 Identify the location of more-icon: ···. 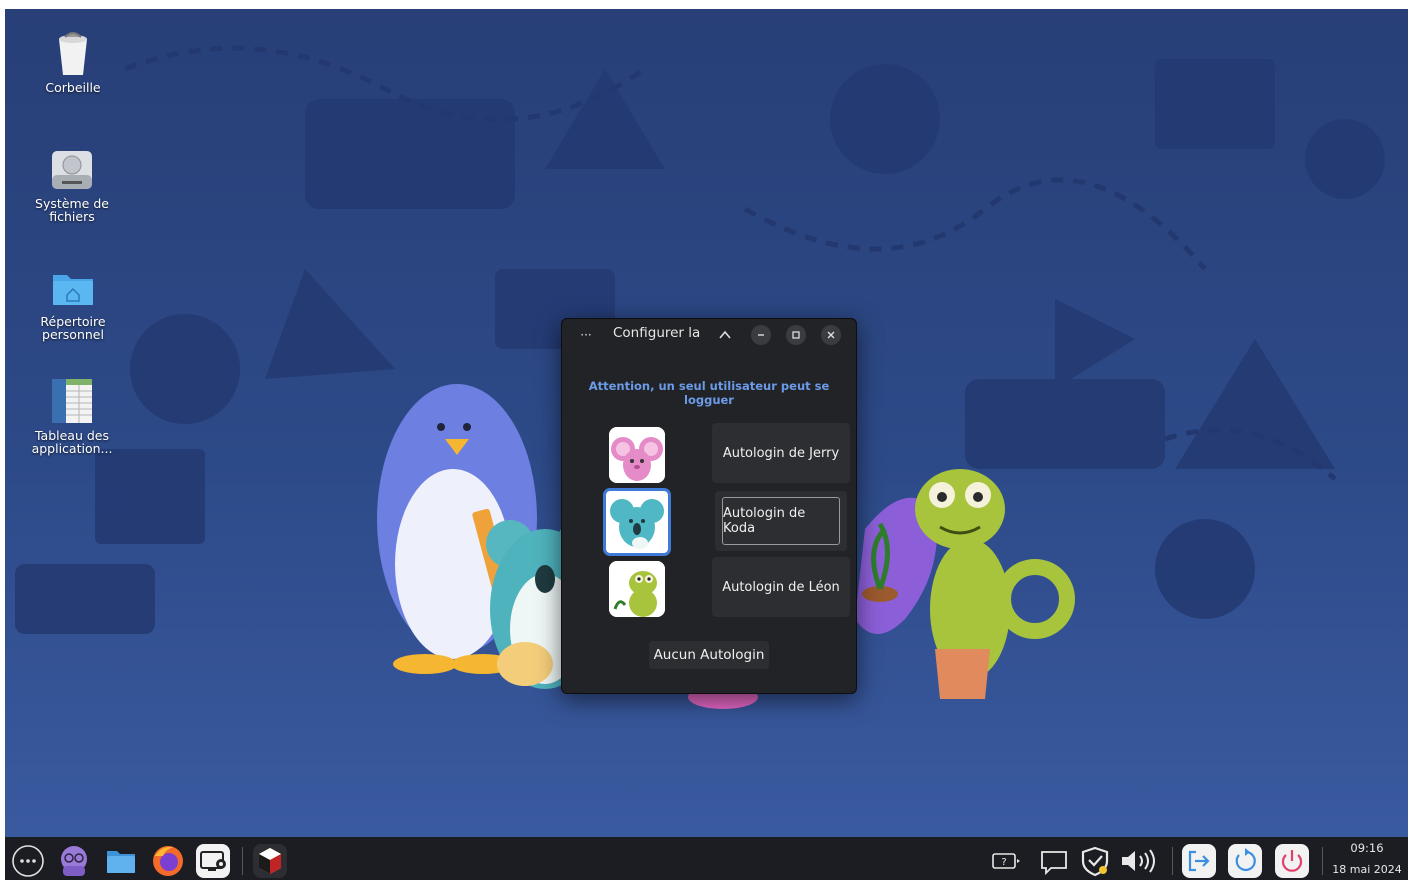
(586, 335).